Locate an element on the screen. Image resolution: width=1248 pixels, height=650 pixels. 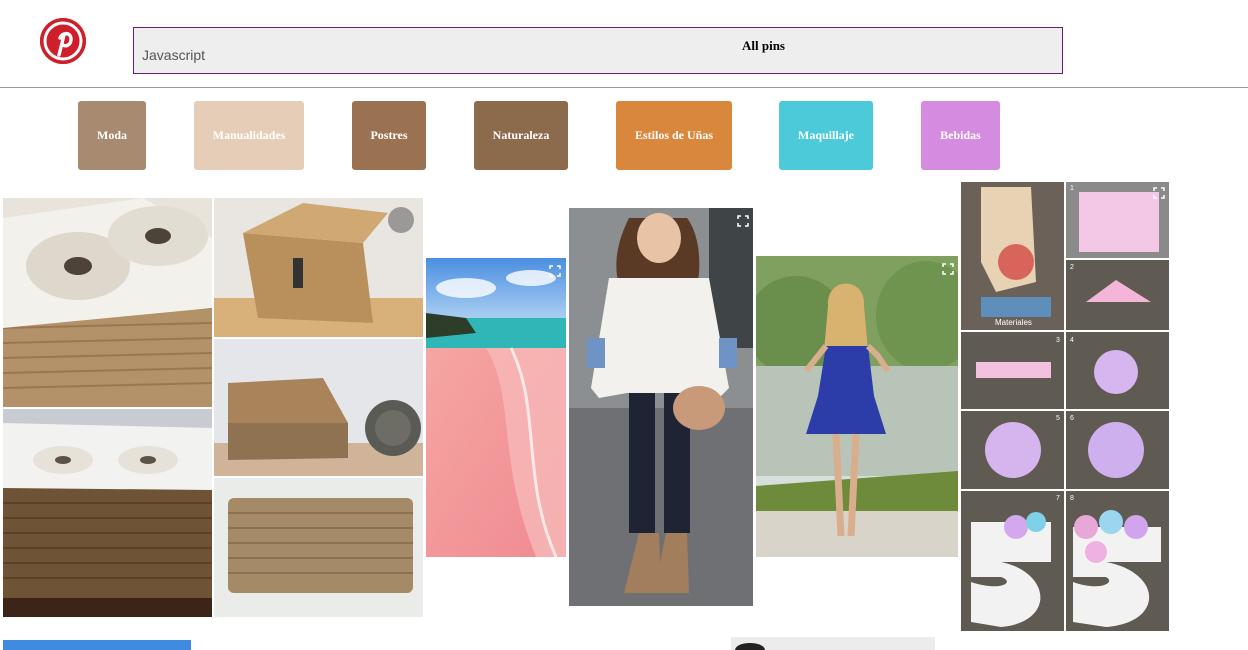
category-bebidas: Bebidas is located at coordinates (960, 135).